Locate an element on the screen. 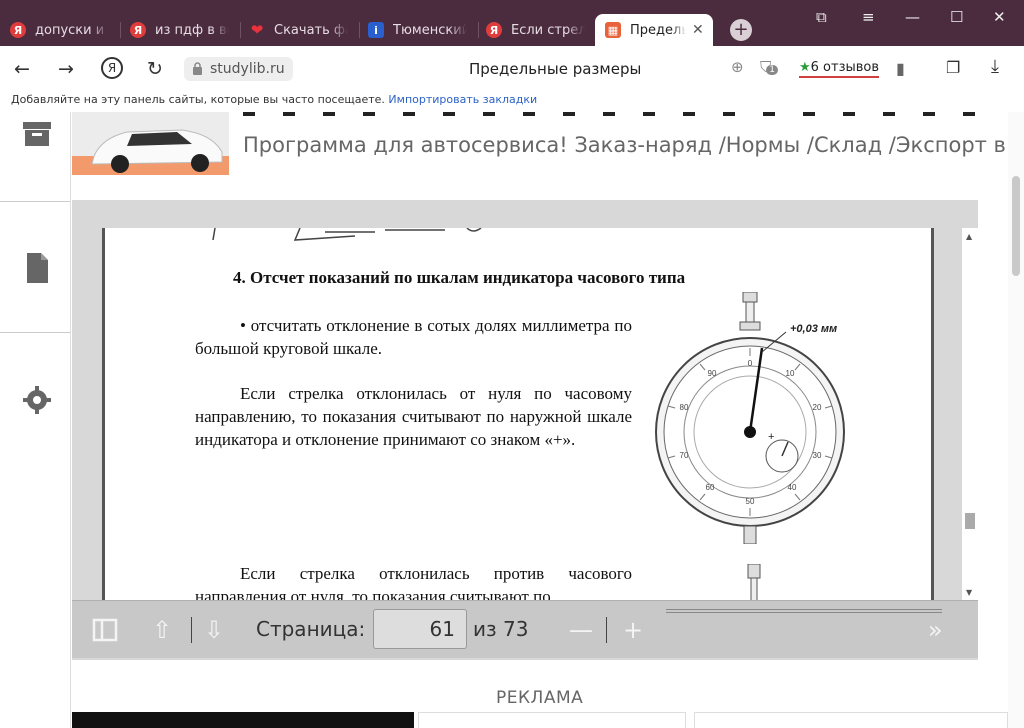  left-pane is located at coordinates (35, 420).